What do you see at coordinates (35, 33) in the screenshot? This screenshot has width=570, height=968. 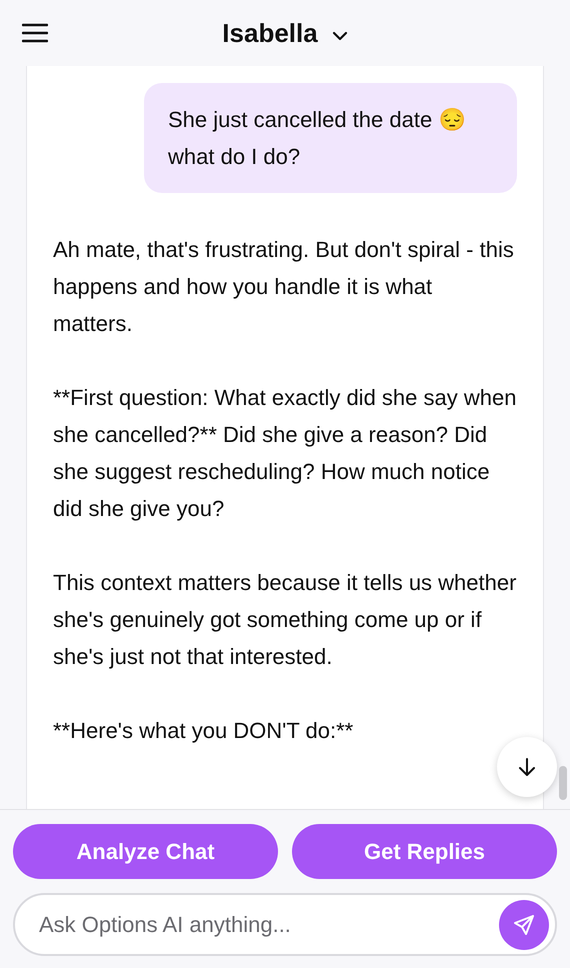 I see `menu-icon` at bounding box center [35, 33].